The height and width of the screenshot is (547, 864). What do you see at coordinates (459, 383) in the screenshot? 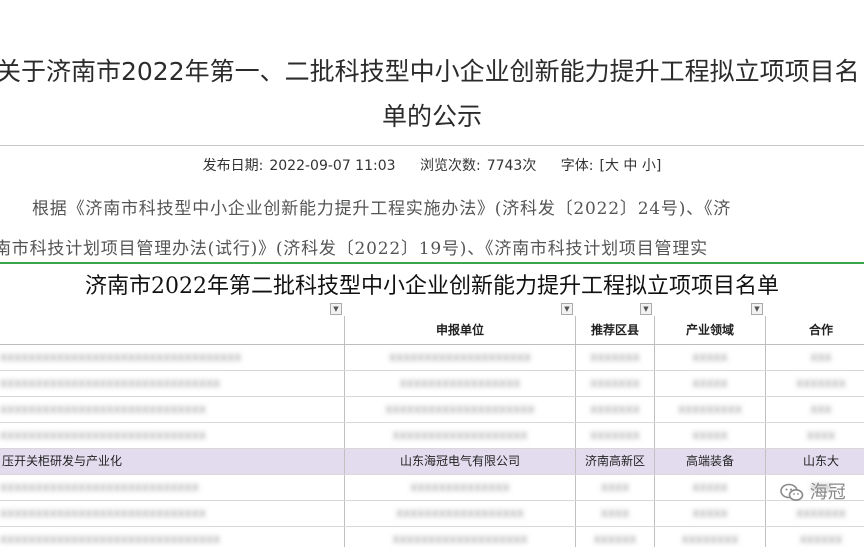
I see `blurred-cell: xxxxxxxxxxxxxxxxx` at bounding box center [459, 383].